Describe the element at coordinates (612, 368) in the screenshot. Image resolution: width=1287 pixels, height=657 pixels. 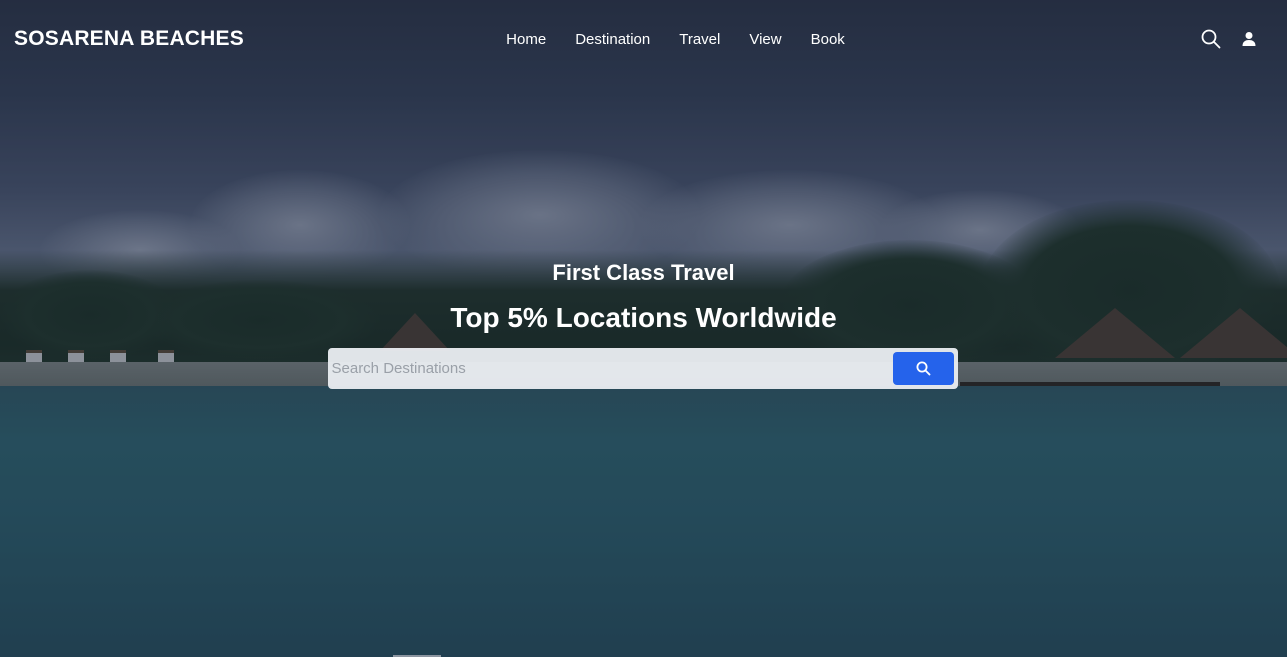
I see `search-input` at that location.